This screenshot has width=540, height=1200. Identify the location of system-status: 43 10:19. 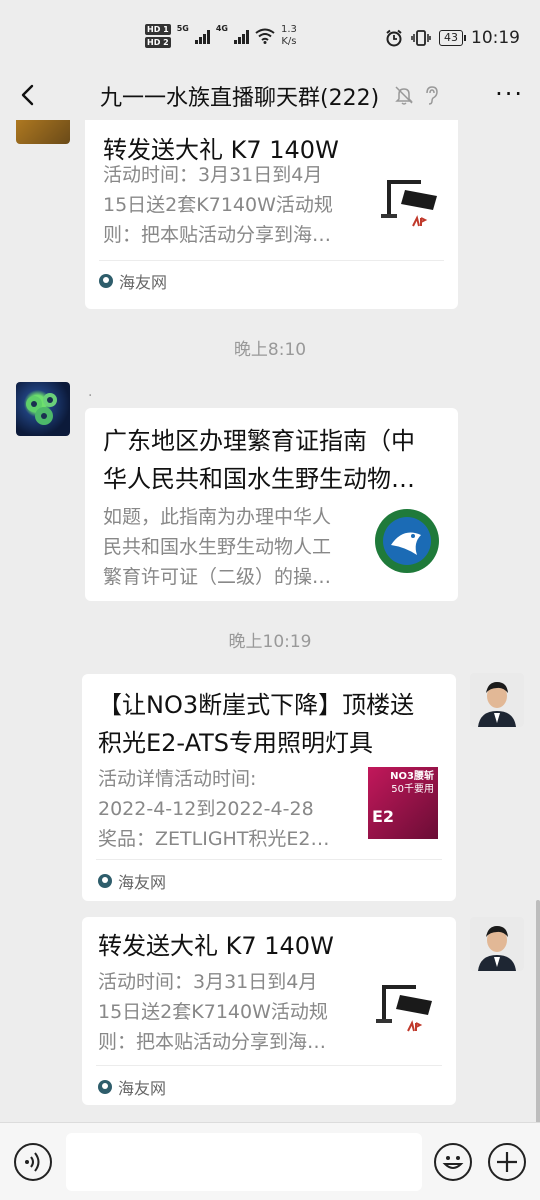
(452, 38).